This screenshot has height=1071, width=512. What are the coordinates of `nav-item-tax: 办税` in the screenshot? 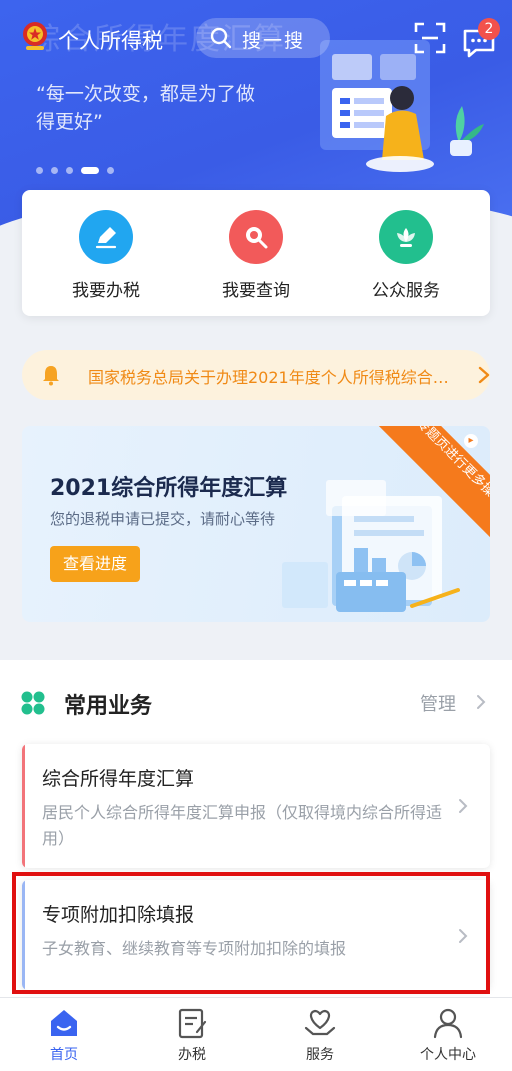 It's located at (192, 1035).